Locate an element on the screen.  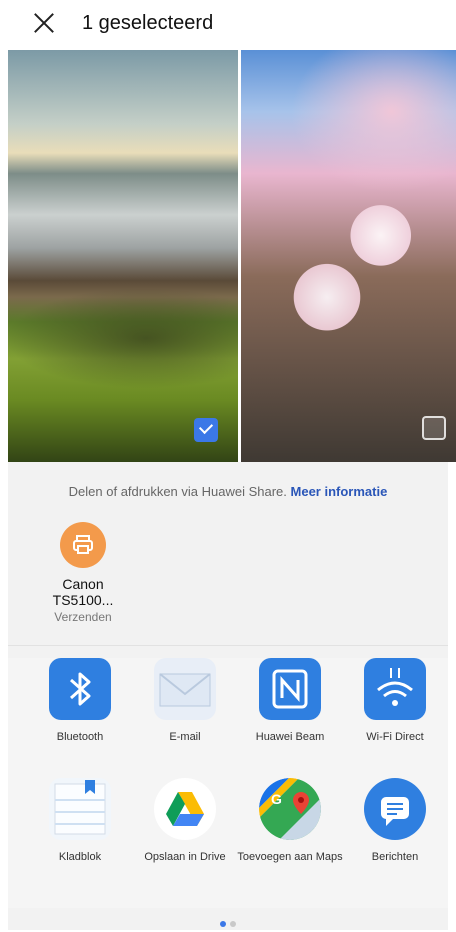
app-label: Huawei Beam is located at coordinates (290, 737).